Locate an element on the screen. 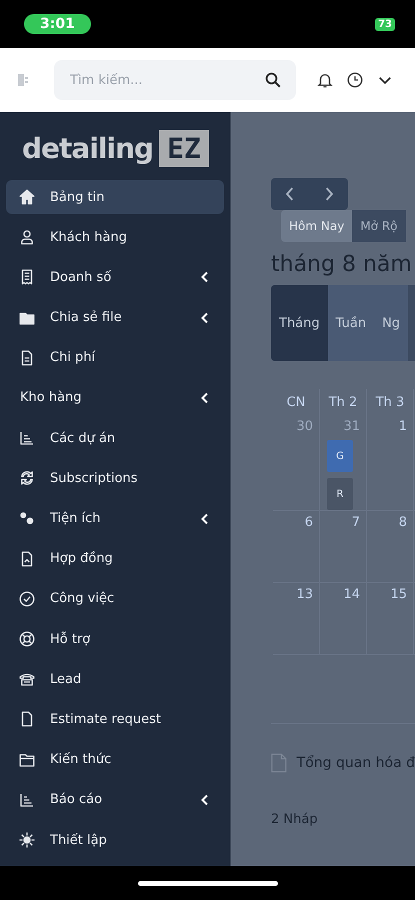  battery-level: 73 is located at coordinates (385, 24).